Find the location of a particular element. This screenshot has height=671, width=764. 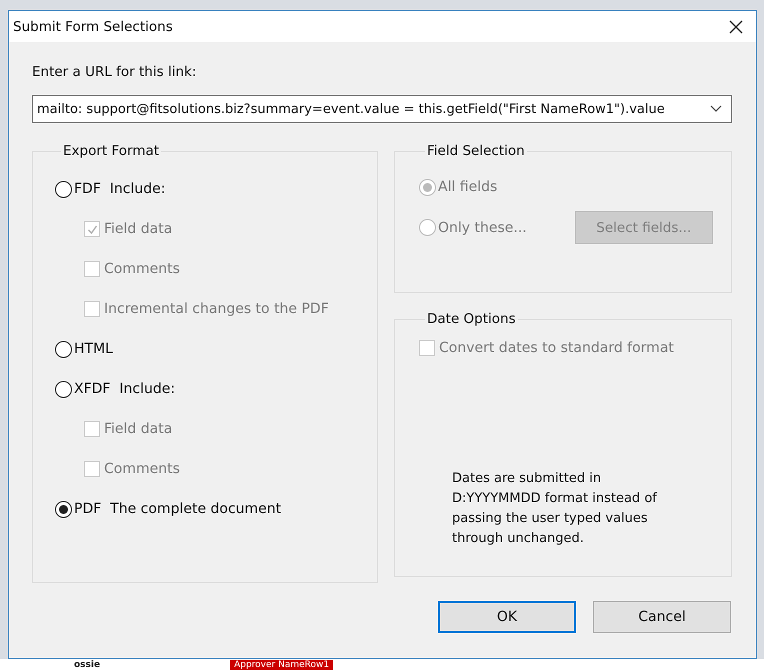

url-dropdown: mailto: support@fitsolutions.biz?summary=event.value = this.getField("First NameRow1").value is located at coordinates (382, 109).